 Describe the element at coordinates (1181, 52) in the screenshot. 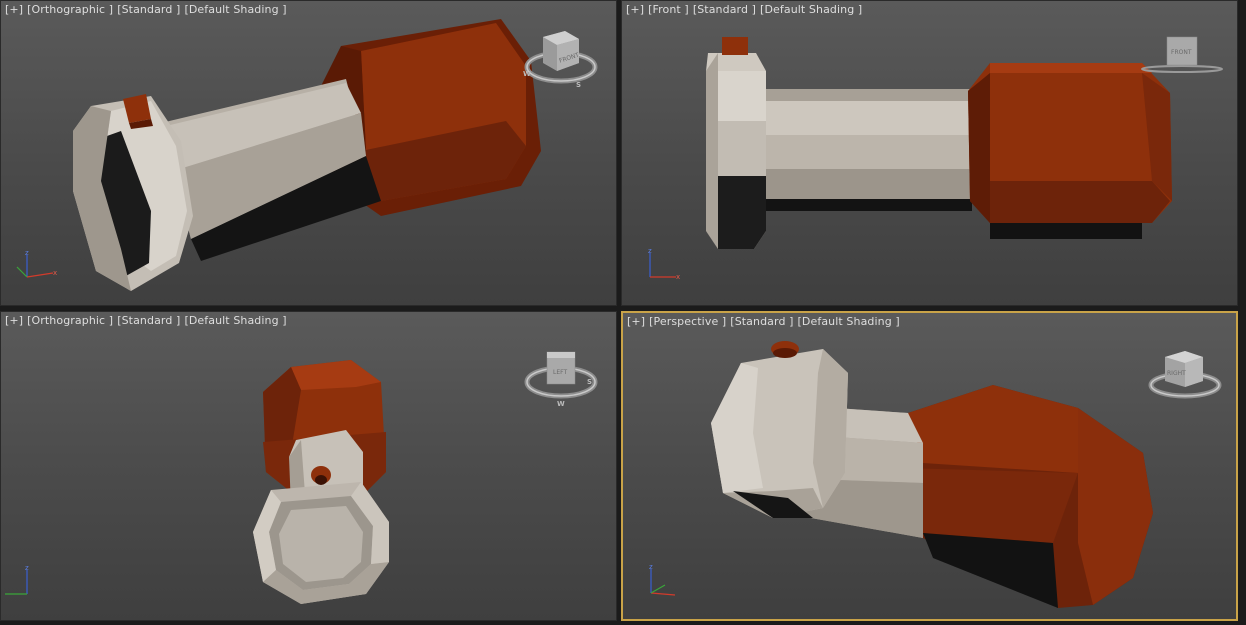

I see `viewcube-face-label: FRONT` at that location.